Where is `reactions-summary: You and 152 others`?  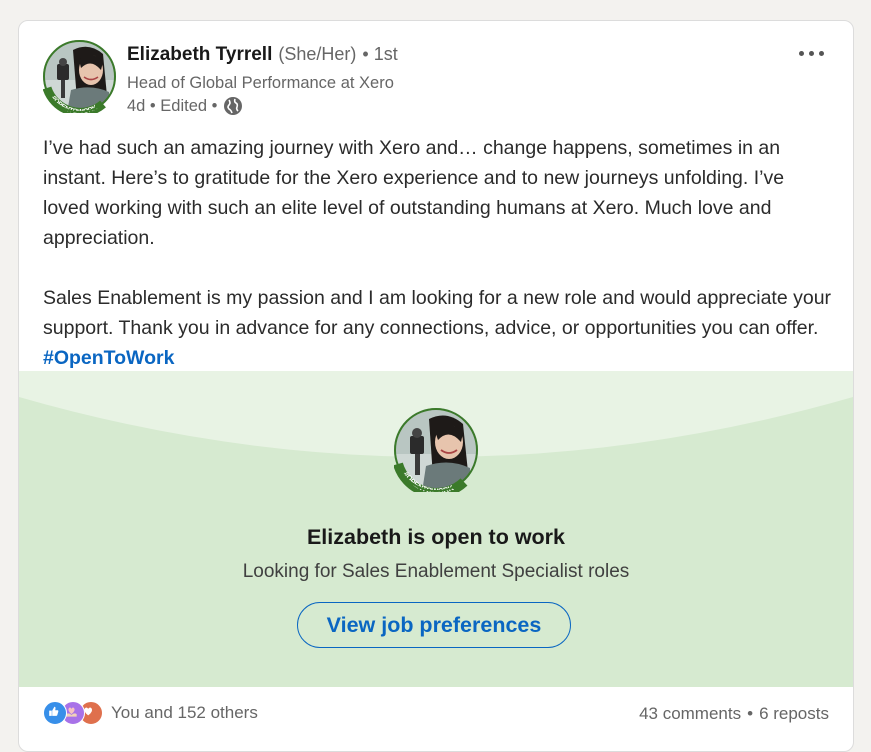 reactions-summary: You and 152 others is located at coordinates (150, 713).